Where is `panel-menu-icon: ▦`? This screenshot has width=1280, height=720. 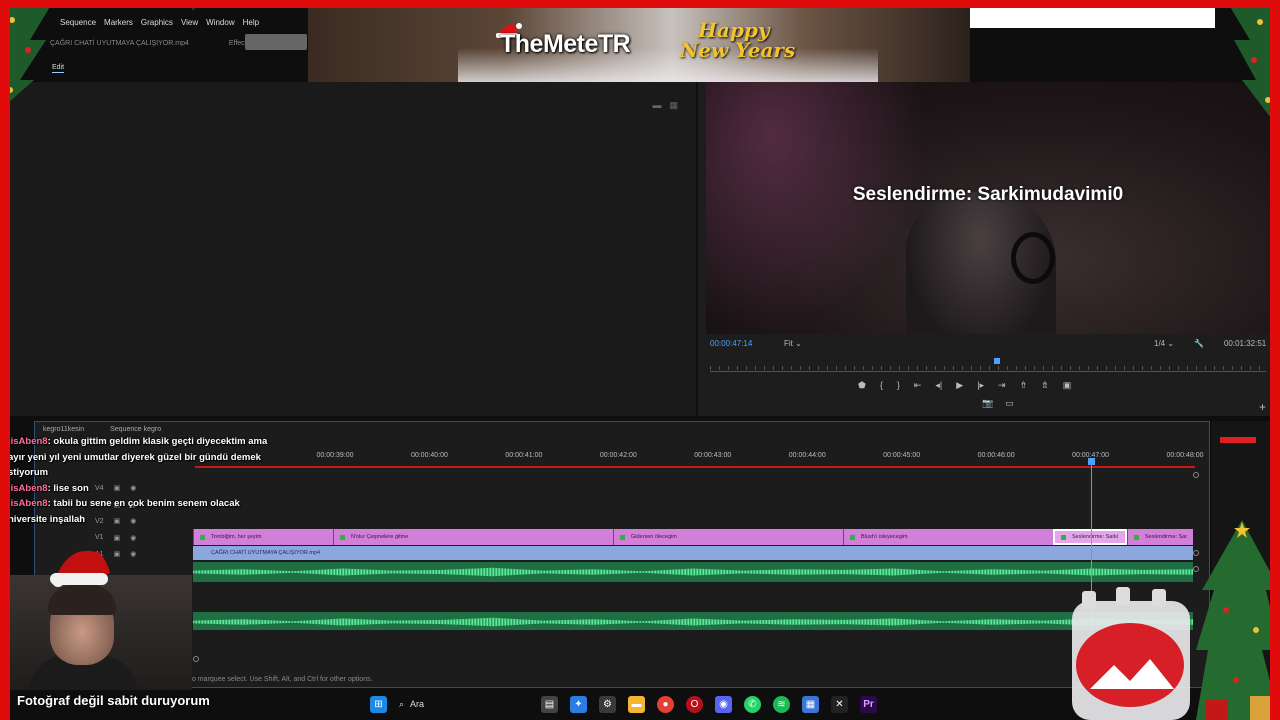 panel-menu-icon: ▦ is located at coordinates (673, 105).